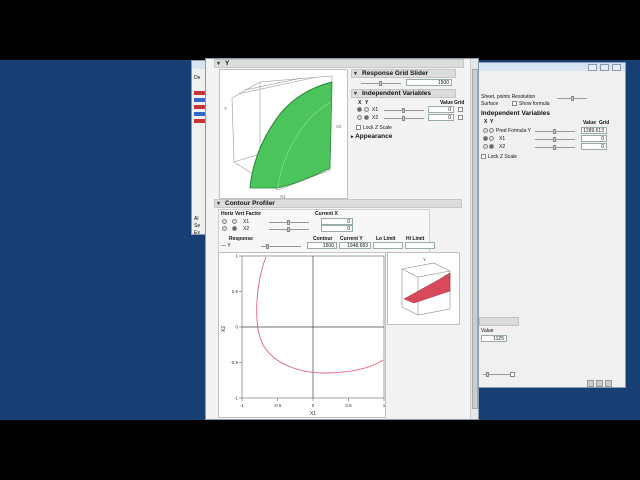 The width and height of the screenshot is (640, 480). Describe the element at coordinates (326, 214) in the screenshot. I see `current-x-label: Current X` at that location.